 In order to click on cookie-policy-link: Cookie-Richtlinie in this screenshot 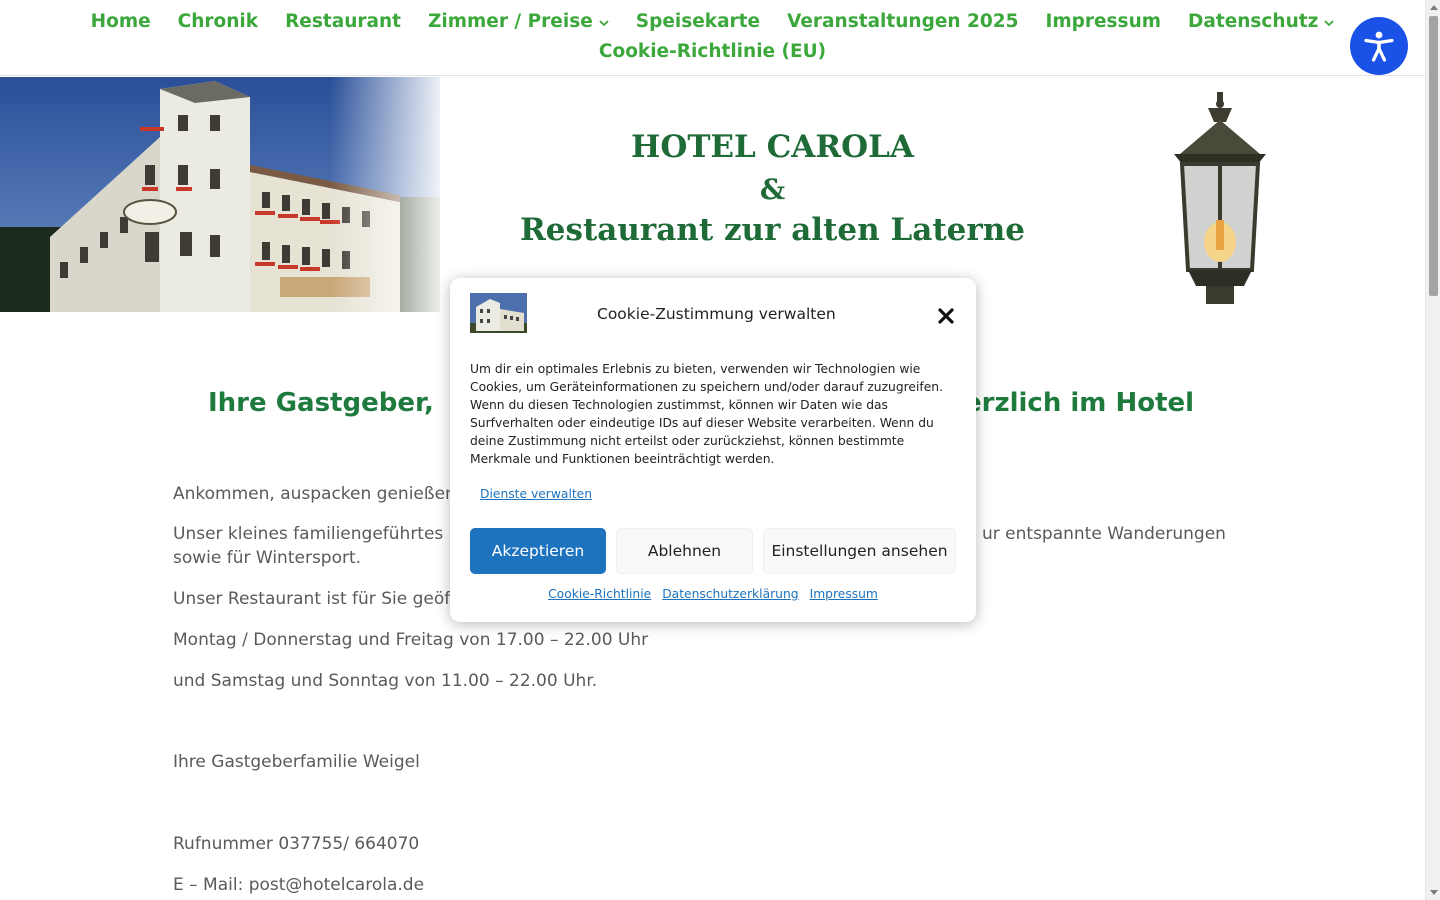, I will do `click(599, 594)`.